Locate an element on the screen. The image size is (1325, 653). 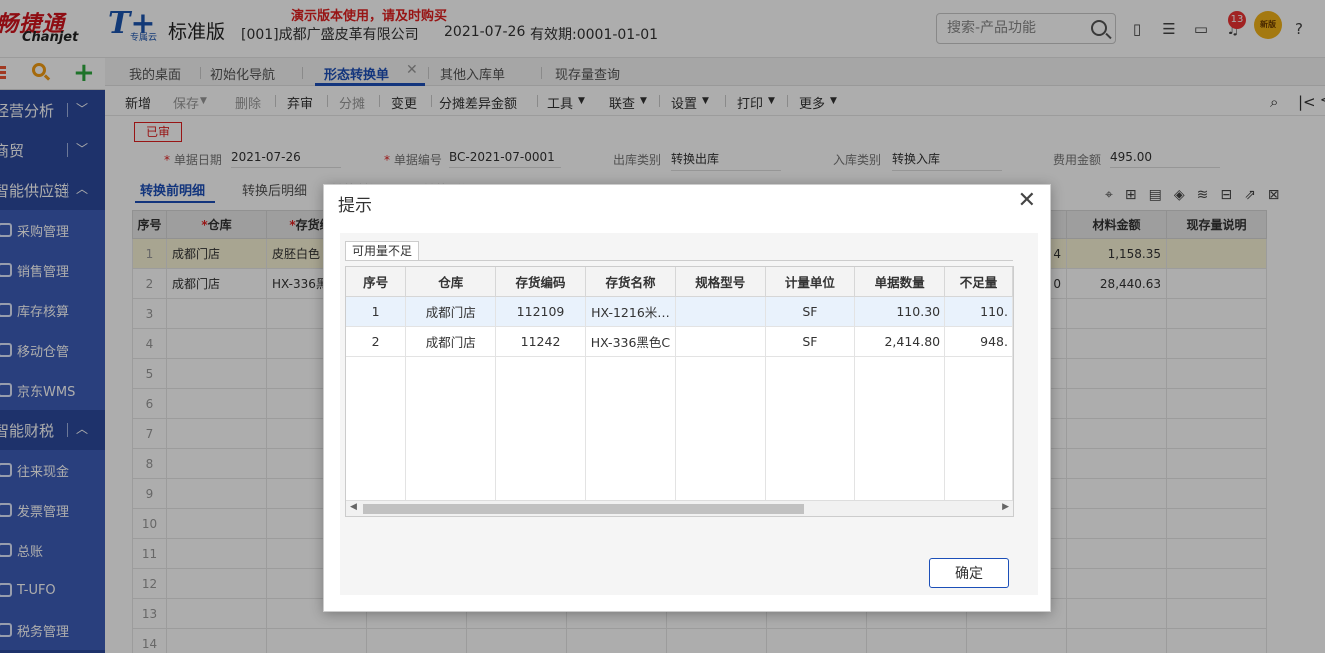
ok-button: 确定 is located at coordinates (969, 573).